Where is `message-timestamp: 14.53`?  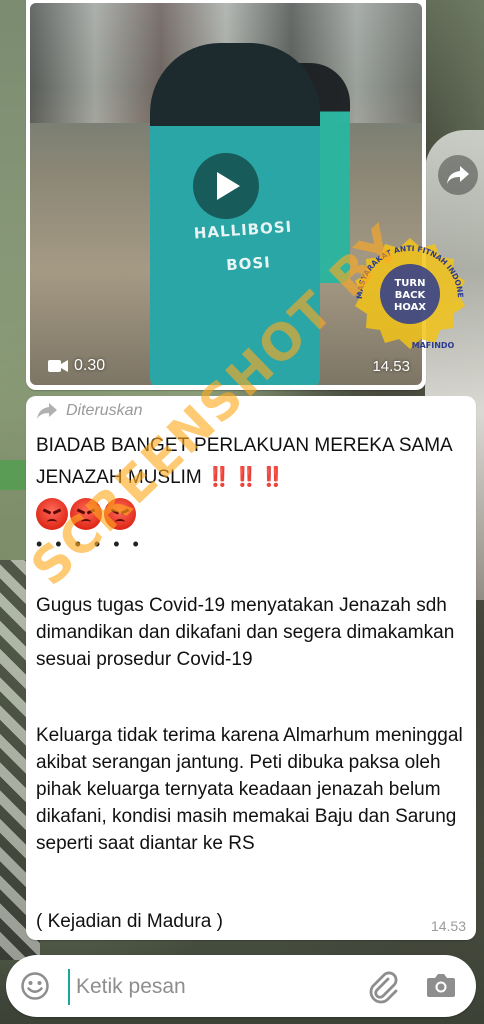
message-timestamp: 14.53 is located at coordinates (448, 926).